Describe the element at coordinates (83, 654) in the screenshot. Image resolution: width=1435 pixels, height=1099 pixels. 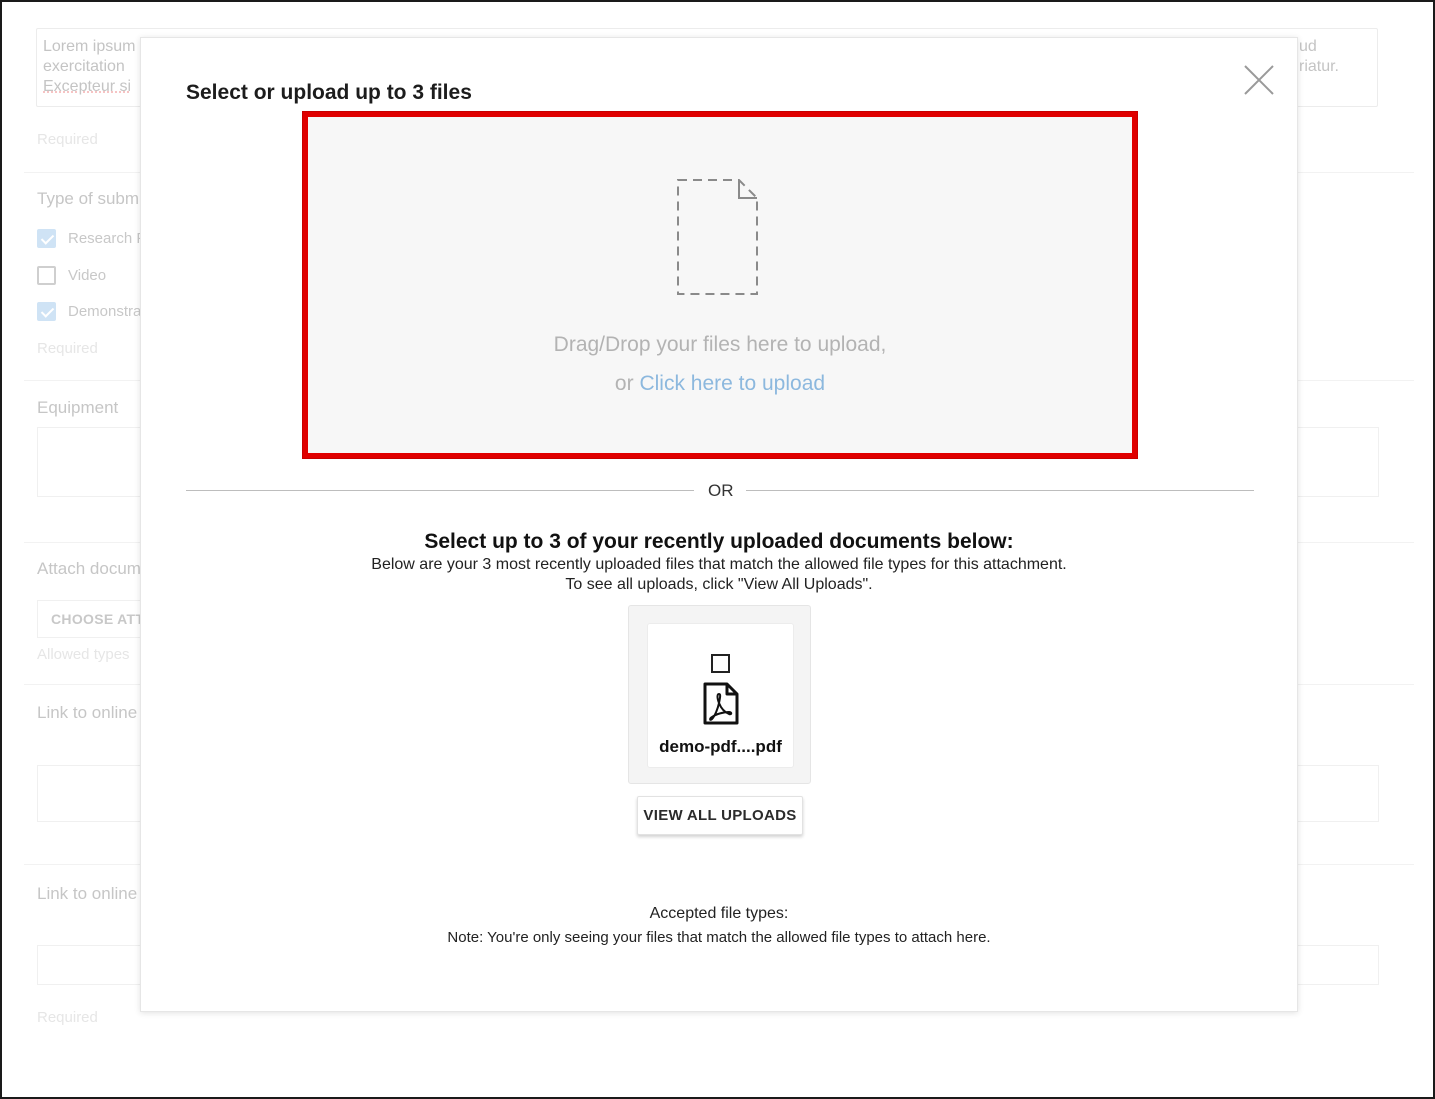
I see `allowed-types-label: Allowed types` at that location.